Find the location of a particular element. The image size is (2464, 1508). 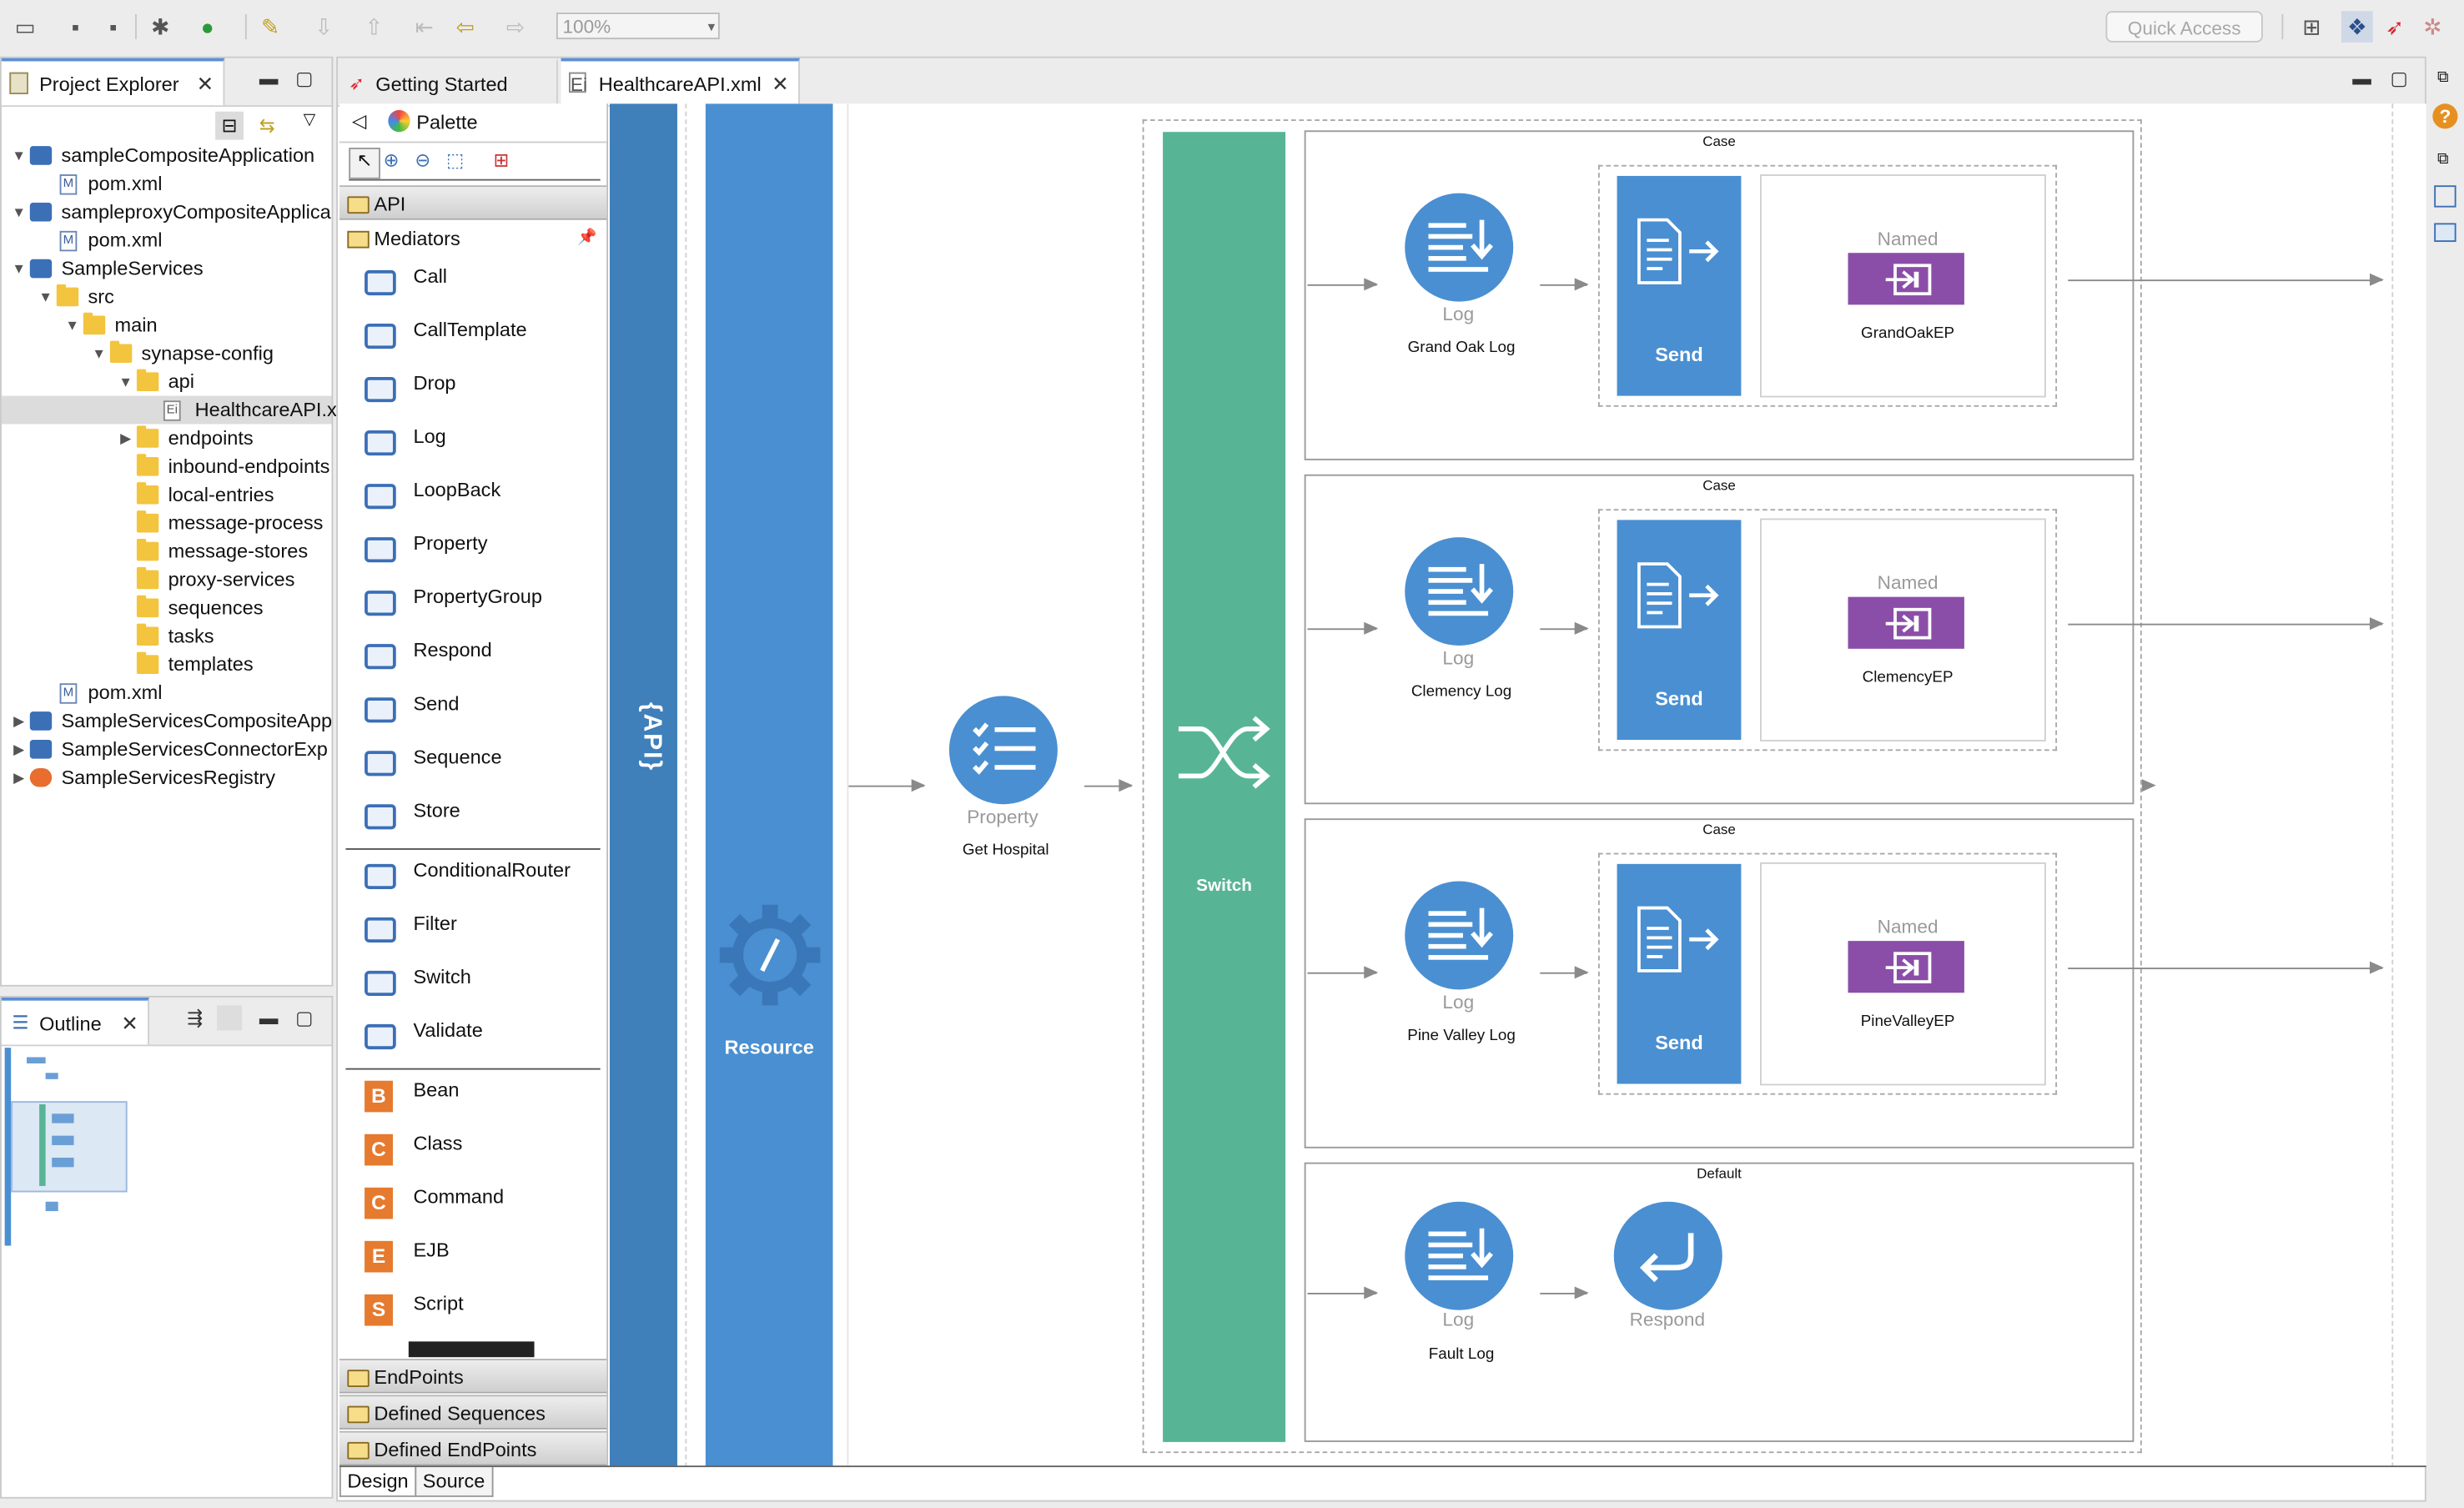

tab-source: Source is located at coordinates (454, 1482).